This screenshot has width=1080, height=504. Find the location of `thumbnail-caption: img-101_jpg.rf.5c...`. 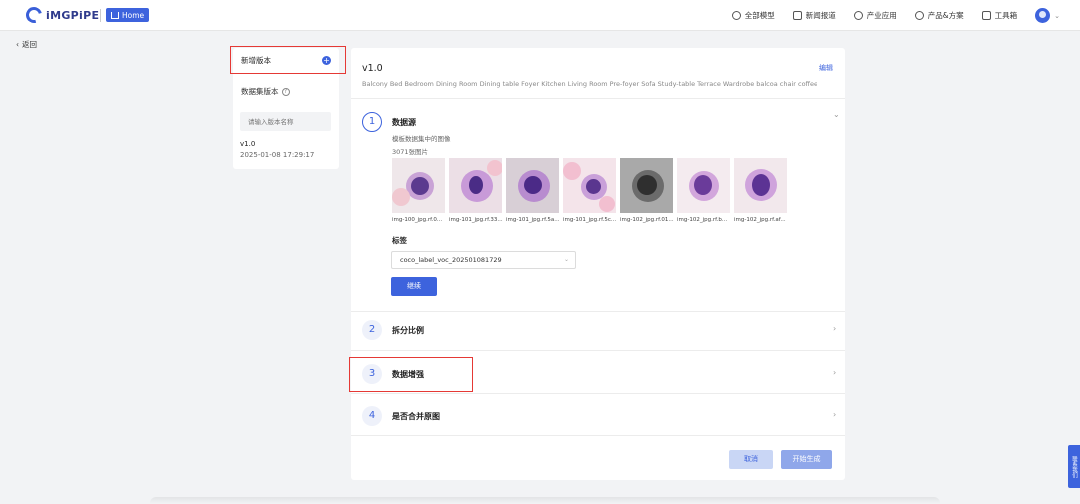

thumbnail-caption: img-101_jpg.rf.5c... is located at coordinates (590, 220).